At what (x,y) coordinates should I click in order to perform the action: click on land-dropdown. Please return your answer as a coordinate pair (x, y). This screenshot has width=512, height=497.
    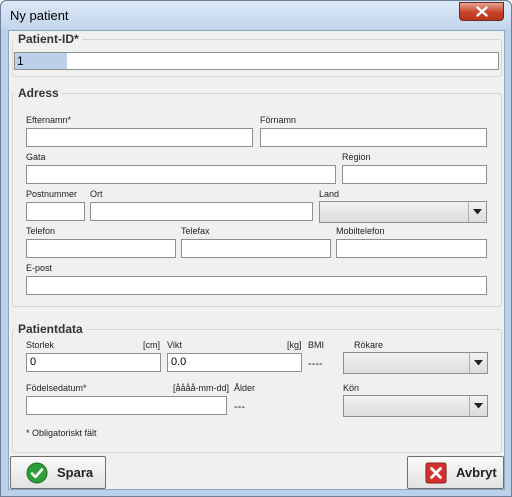
    Looking at the image, I should click on (403, 212).